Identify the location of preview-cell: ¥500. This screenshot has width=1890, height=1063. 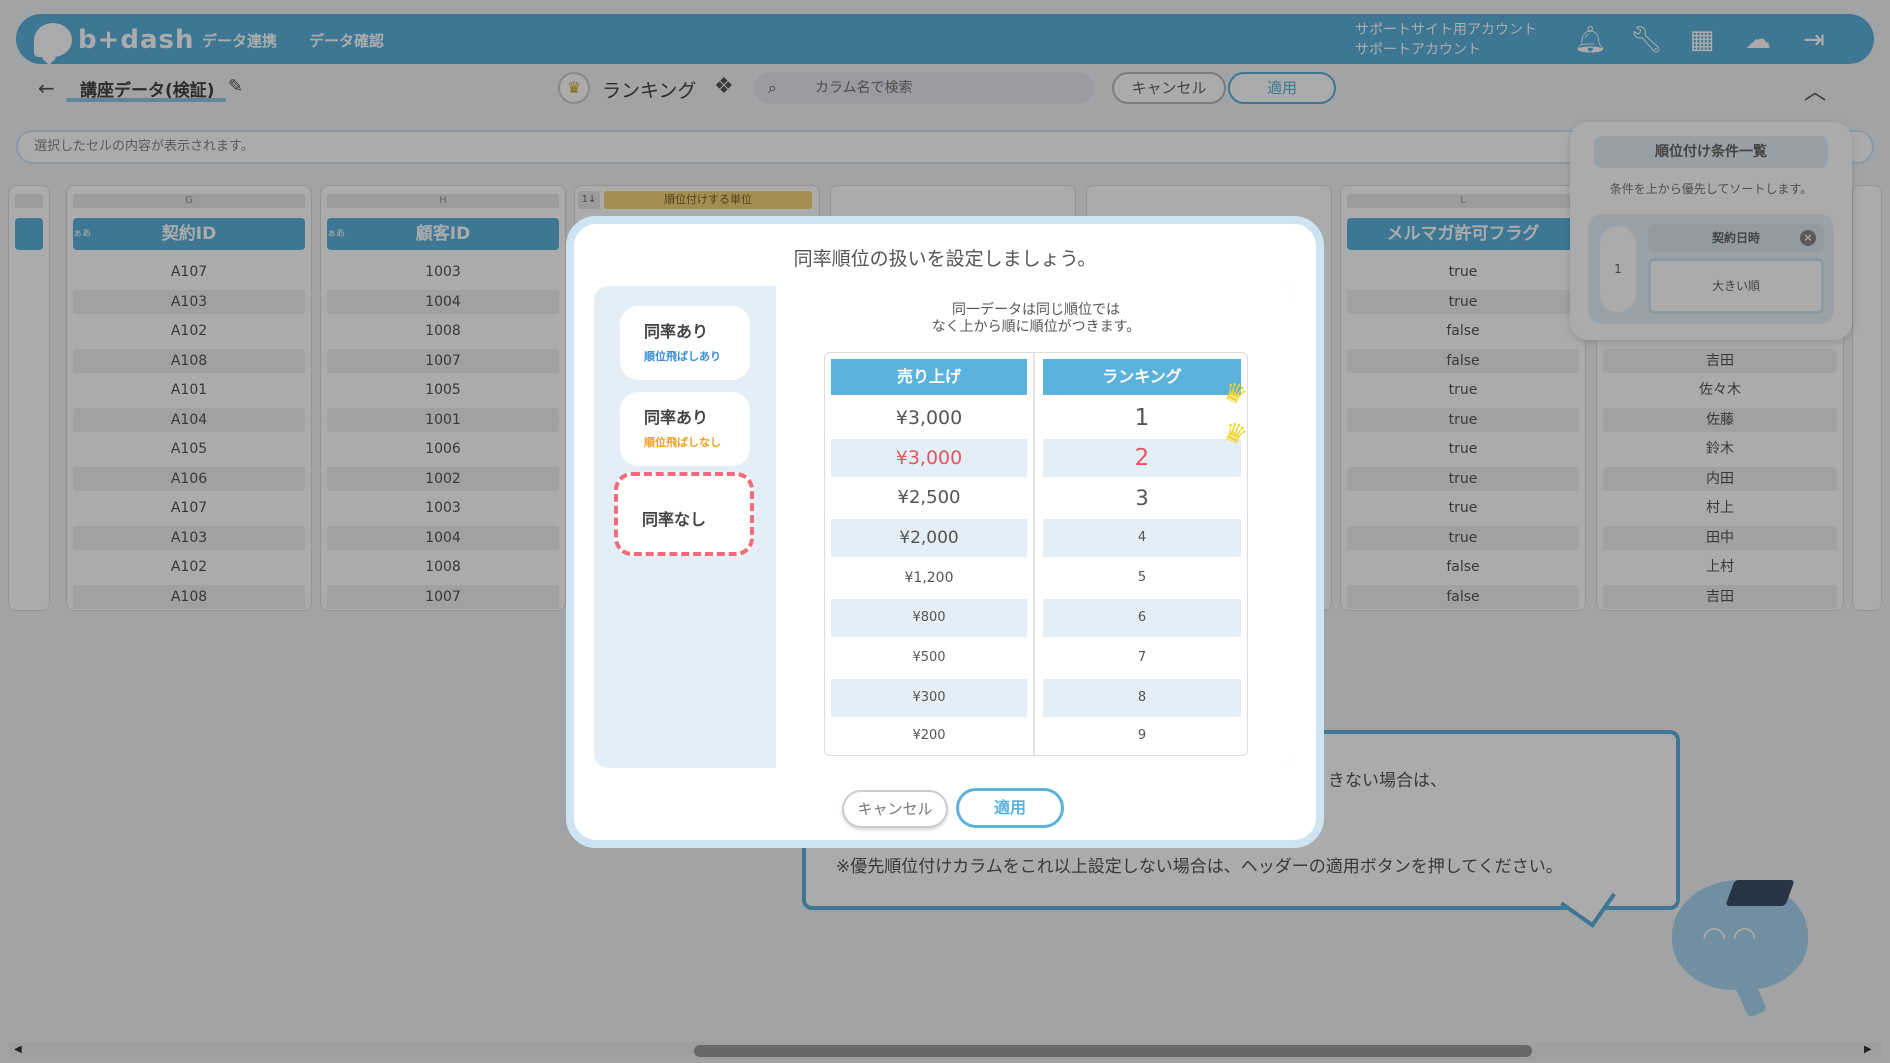
(929, 657).